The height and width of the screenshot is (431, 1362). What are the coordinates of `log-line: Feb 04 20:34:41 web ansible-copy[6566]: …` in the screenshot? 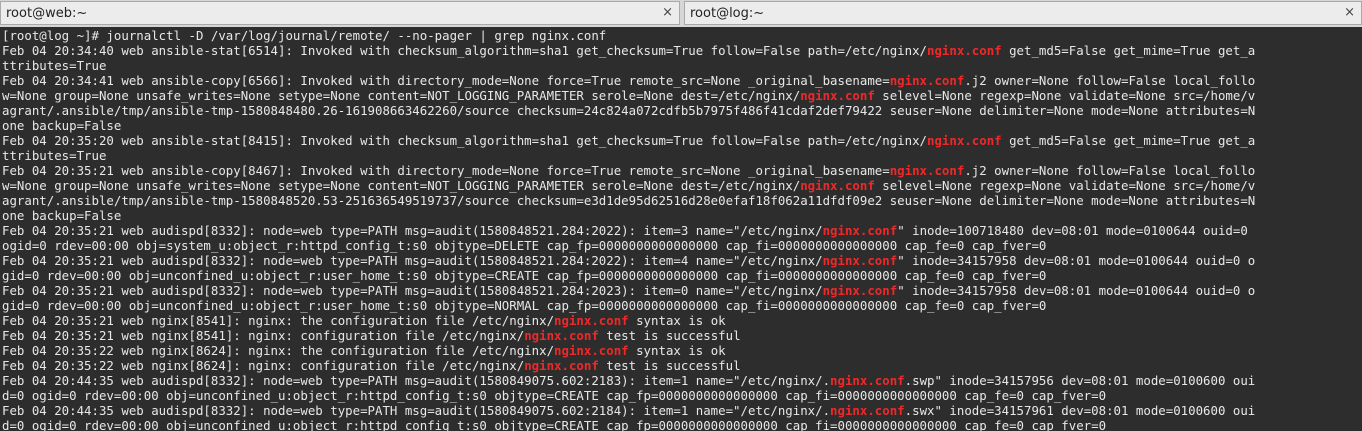 It's located at (629, 80).